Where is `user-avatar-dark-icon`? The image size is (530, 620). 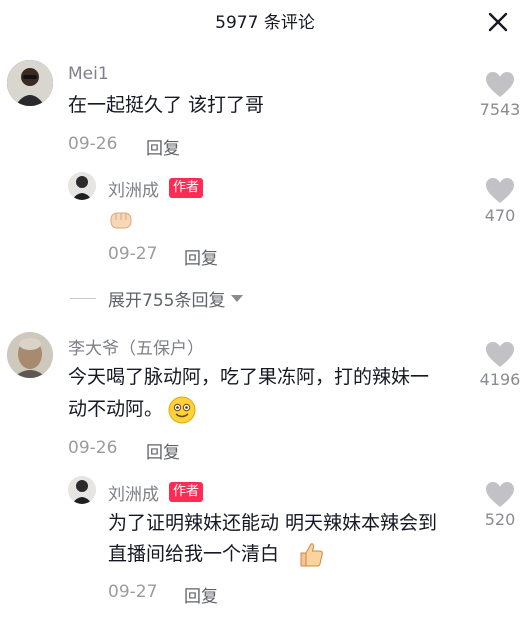
user-avatar-dark-icon is located at coordinates (30, 83).